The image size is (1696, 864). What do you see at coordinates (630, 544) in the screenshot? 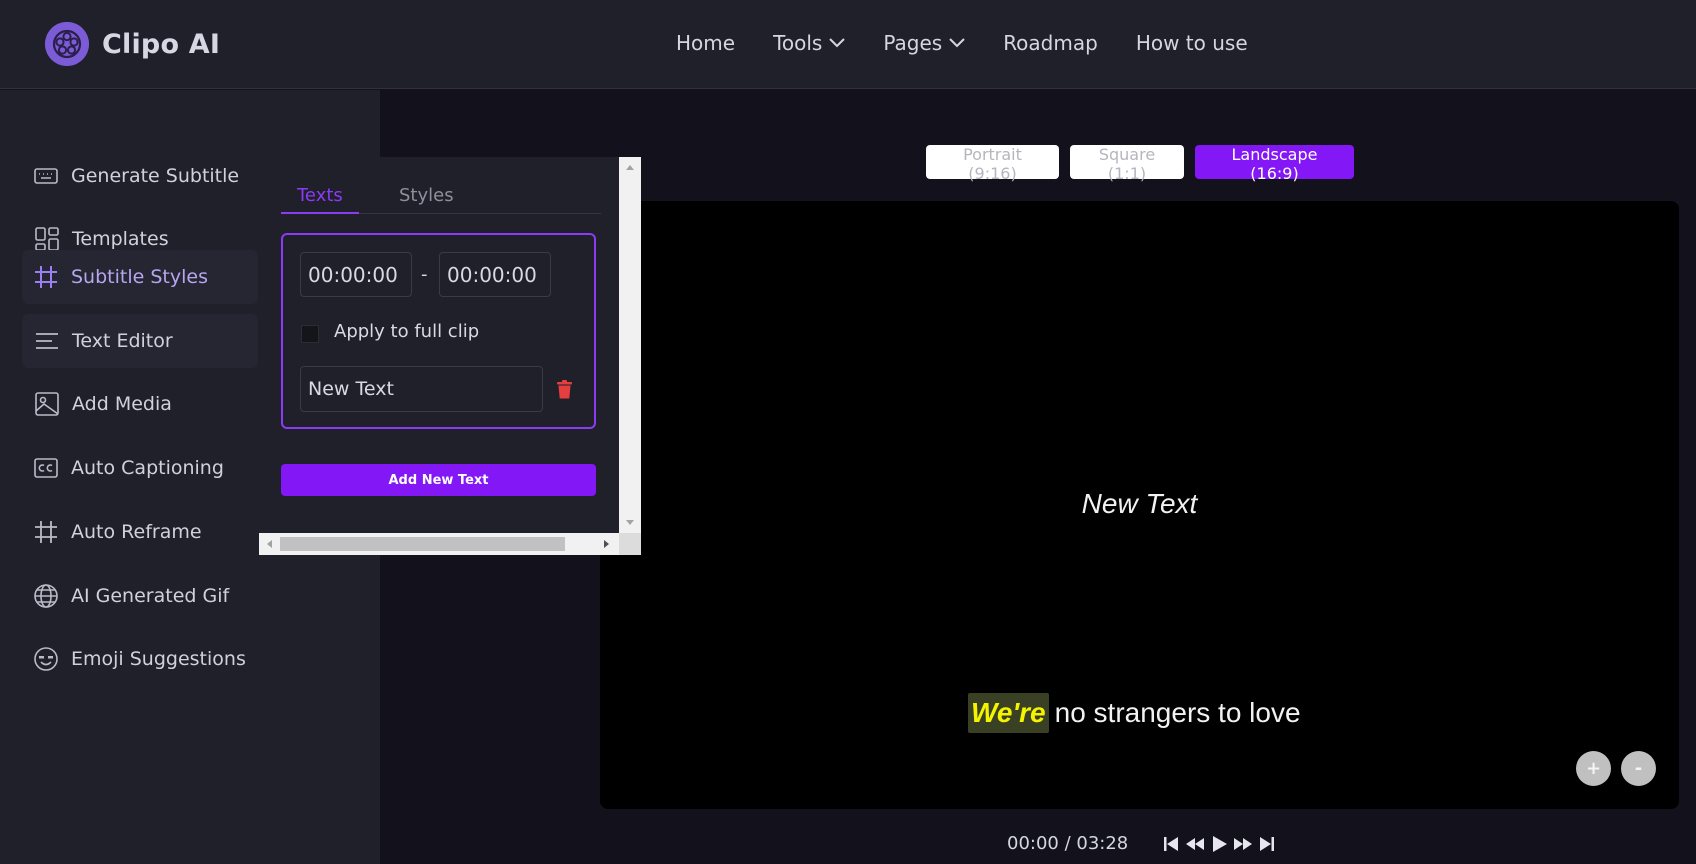
I see `scrollbar-corner` at bounding box center [630, 544].